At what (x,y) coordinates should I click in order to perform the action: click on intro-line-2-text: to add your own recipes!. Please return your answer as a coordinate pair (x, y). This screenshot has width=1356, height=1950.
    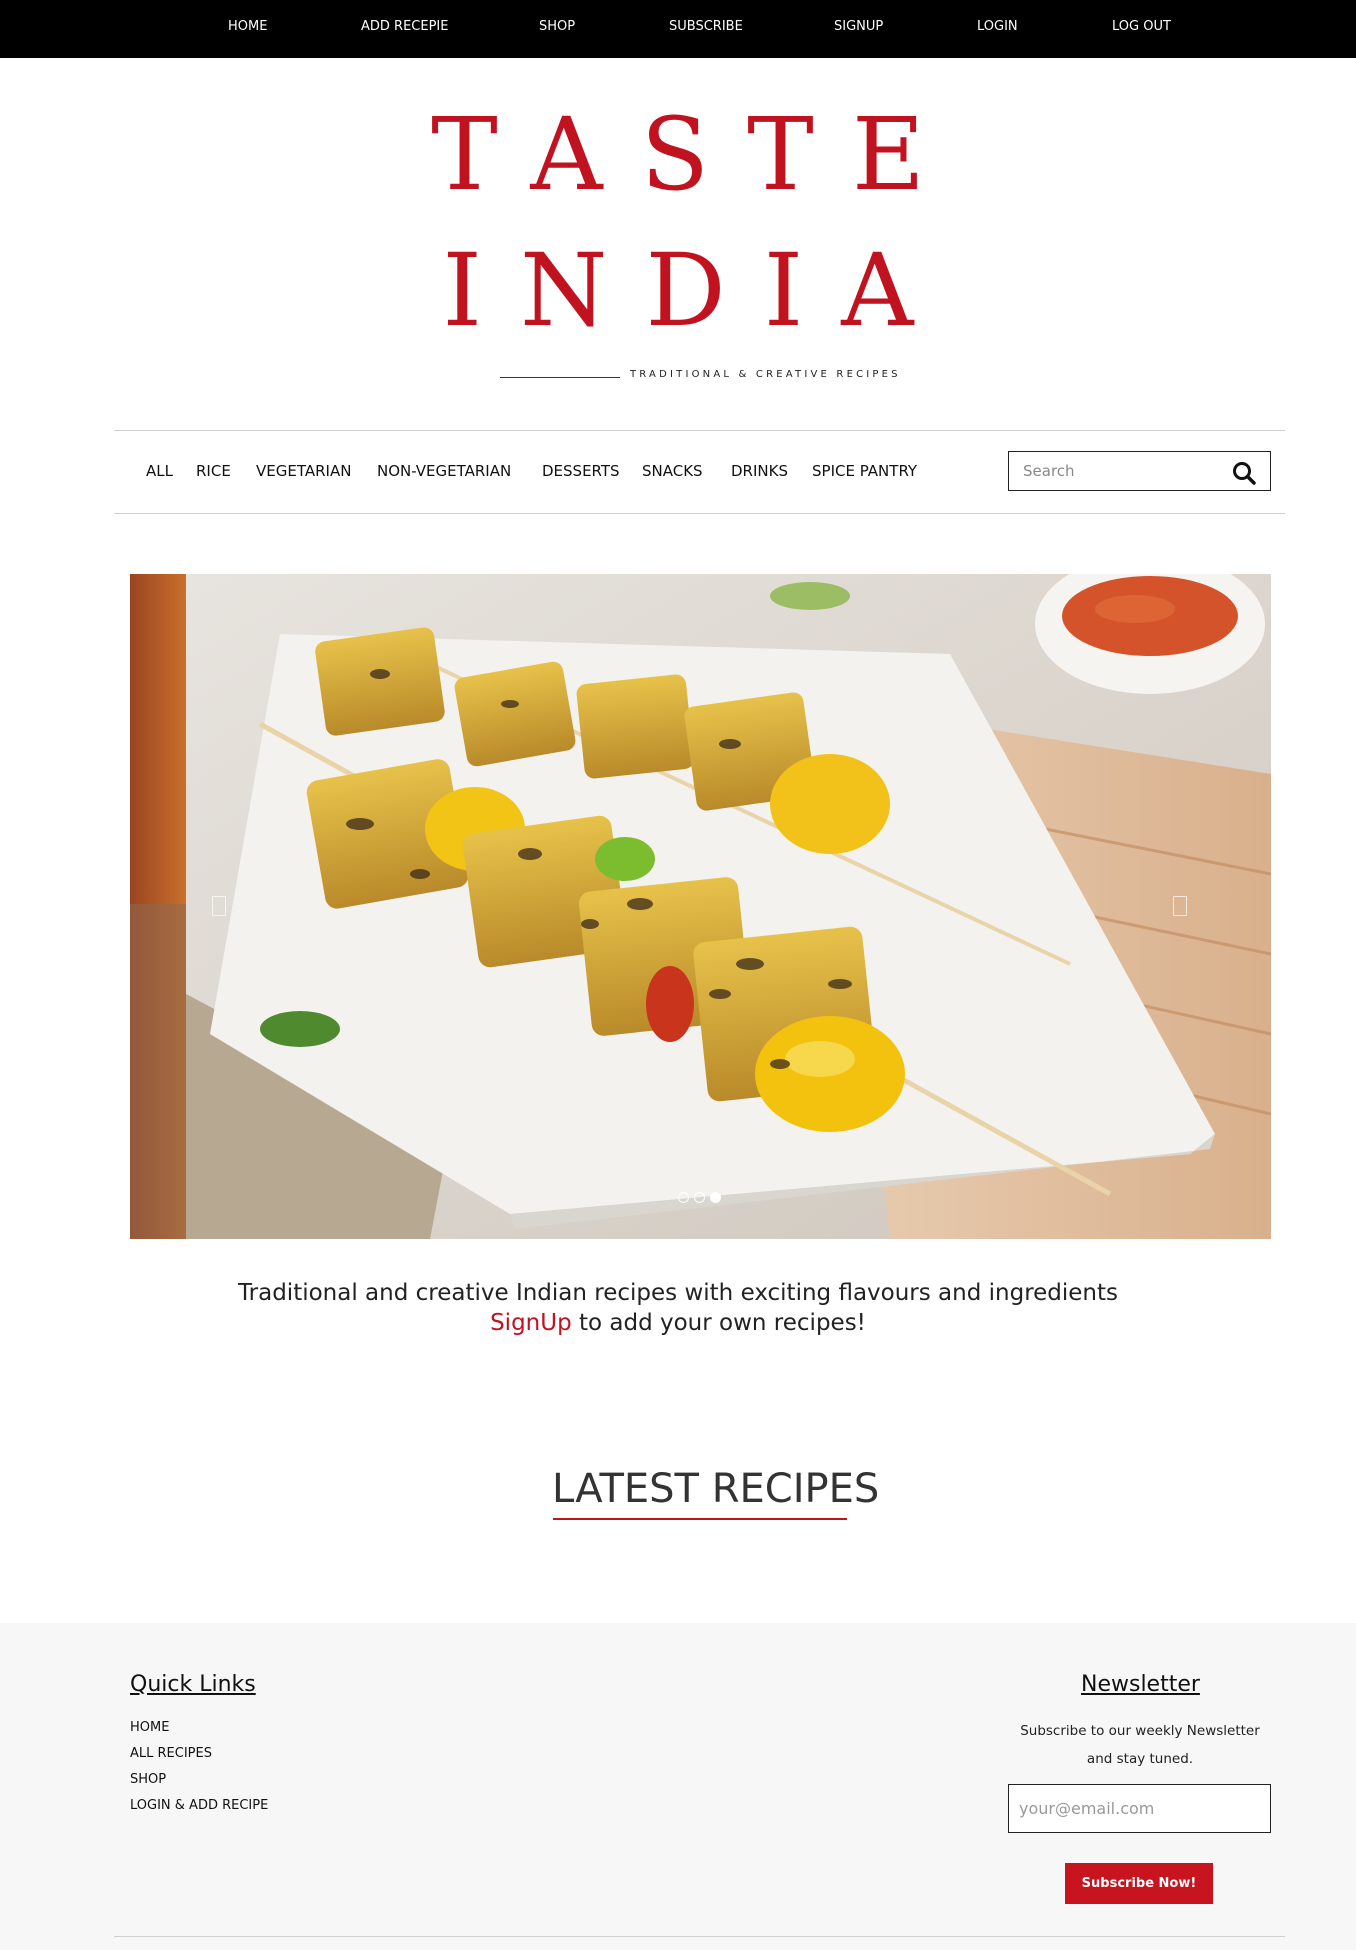
    Looking at the image, I should click on (718, 1323).